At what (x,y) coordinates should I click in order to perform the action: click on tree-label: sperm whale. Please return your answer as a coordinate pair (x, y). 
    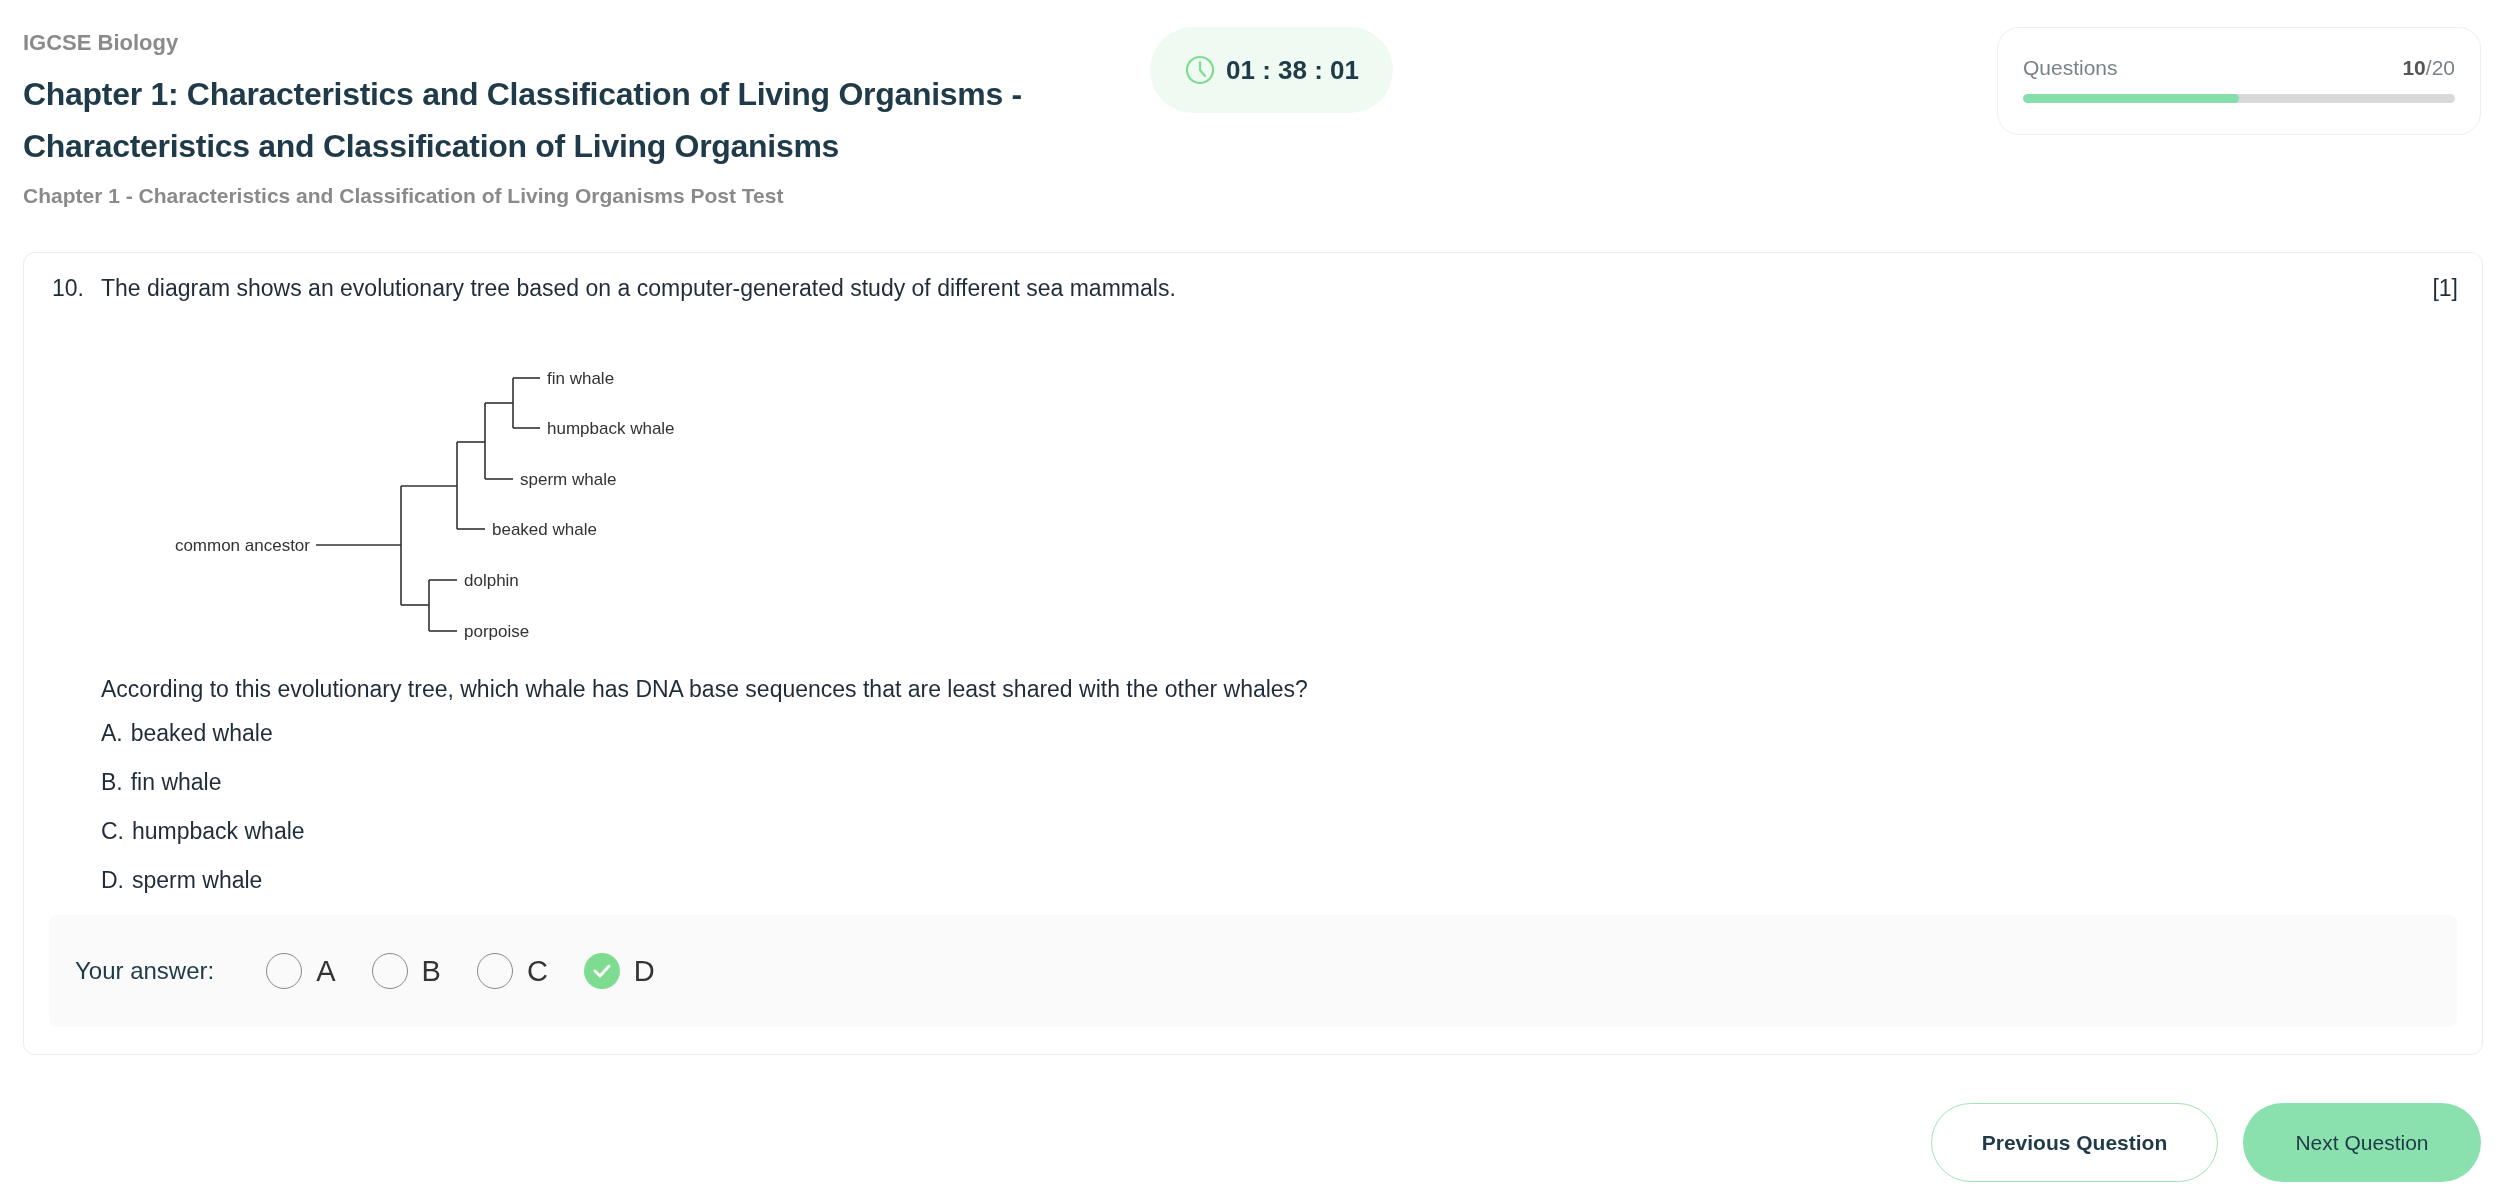
    Looking at the image, I should click on (568, 479).